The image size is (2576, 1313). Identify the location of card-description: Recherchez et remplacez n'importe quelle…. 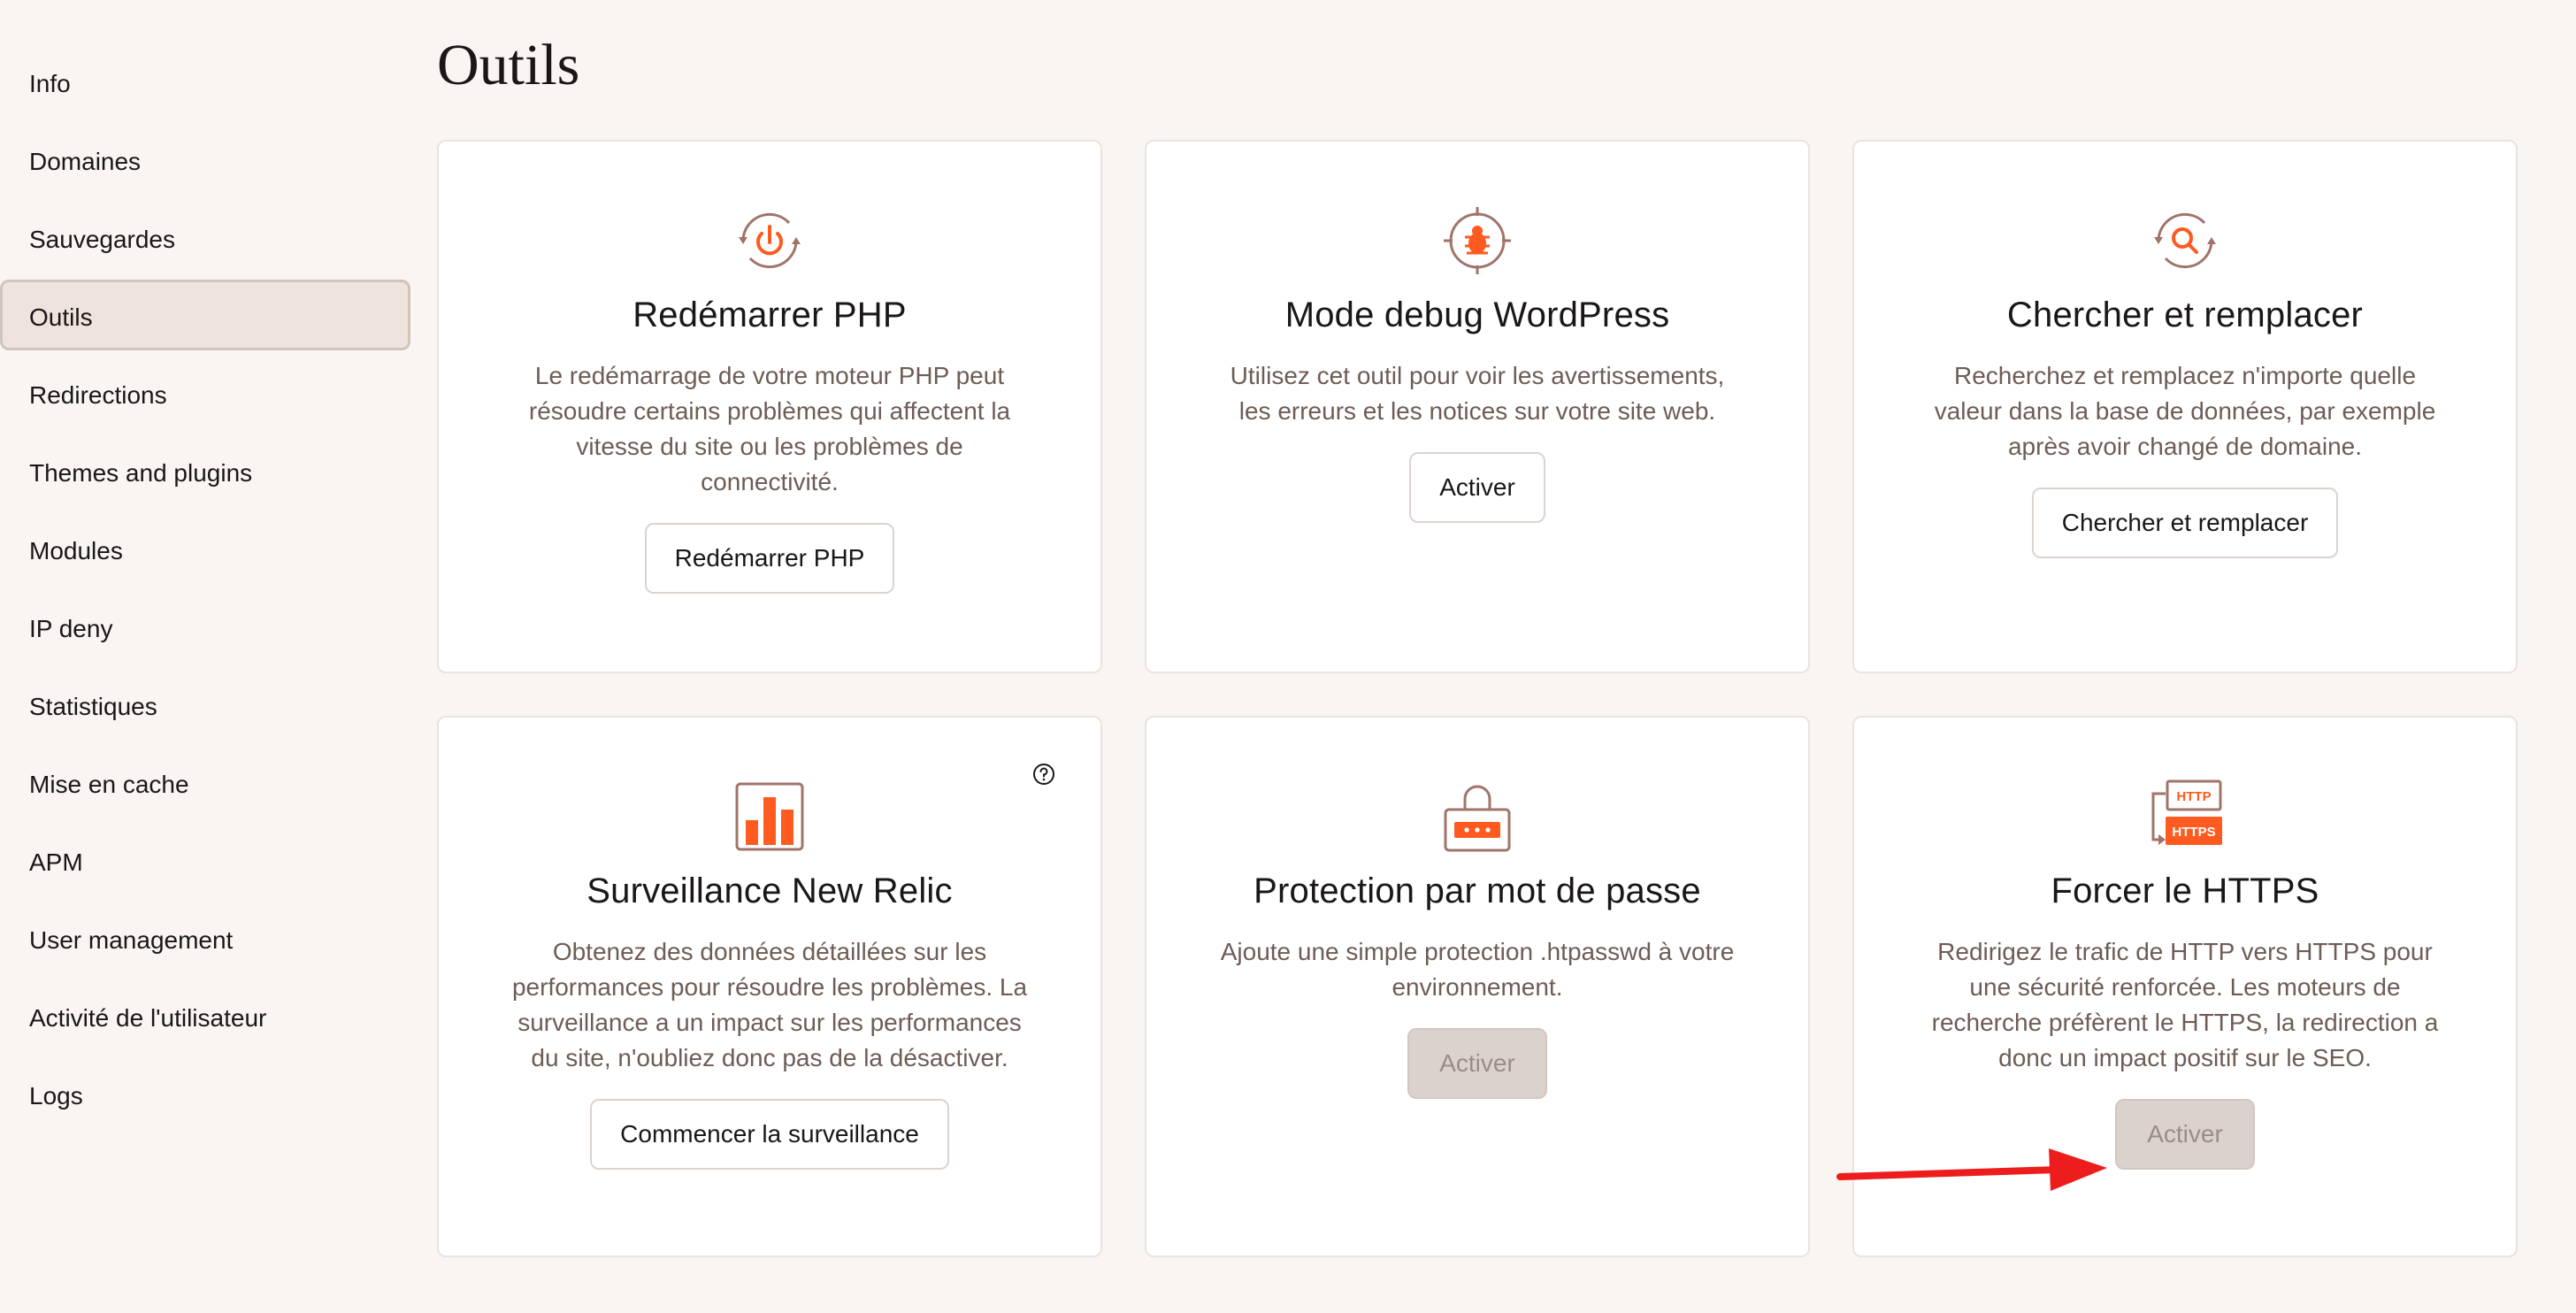
(2185, 411).